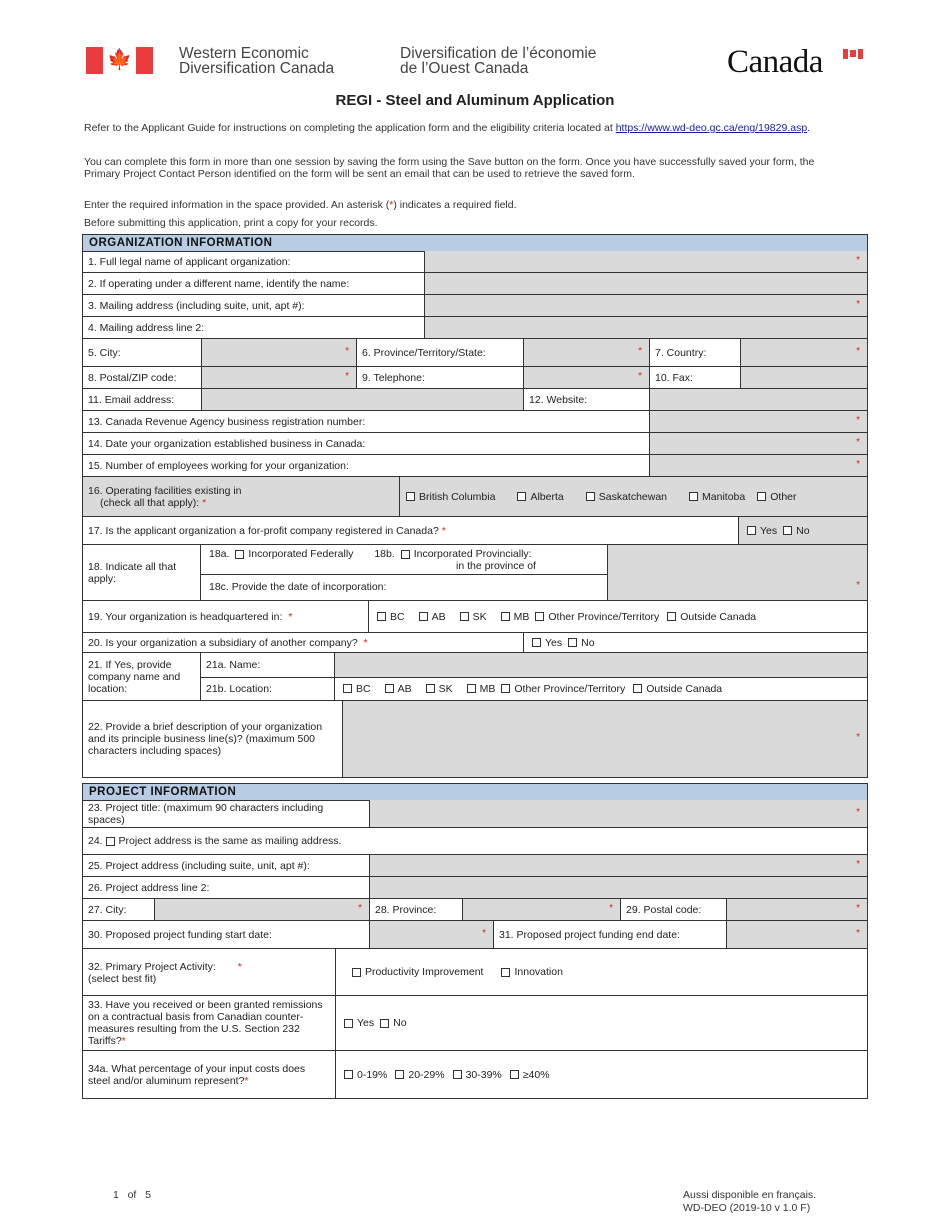 Image resolution: width=950 pixels, height=1230 pixels. What do you see at coordinates (797, 909) in the screenshot?
I see `project-postal-code-input: *` at bounding box center [797, 909].